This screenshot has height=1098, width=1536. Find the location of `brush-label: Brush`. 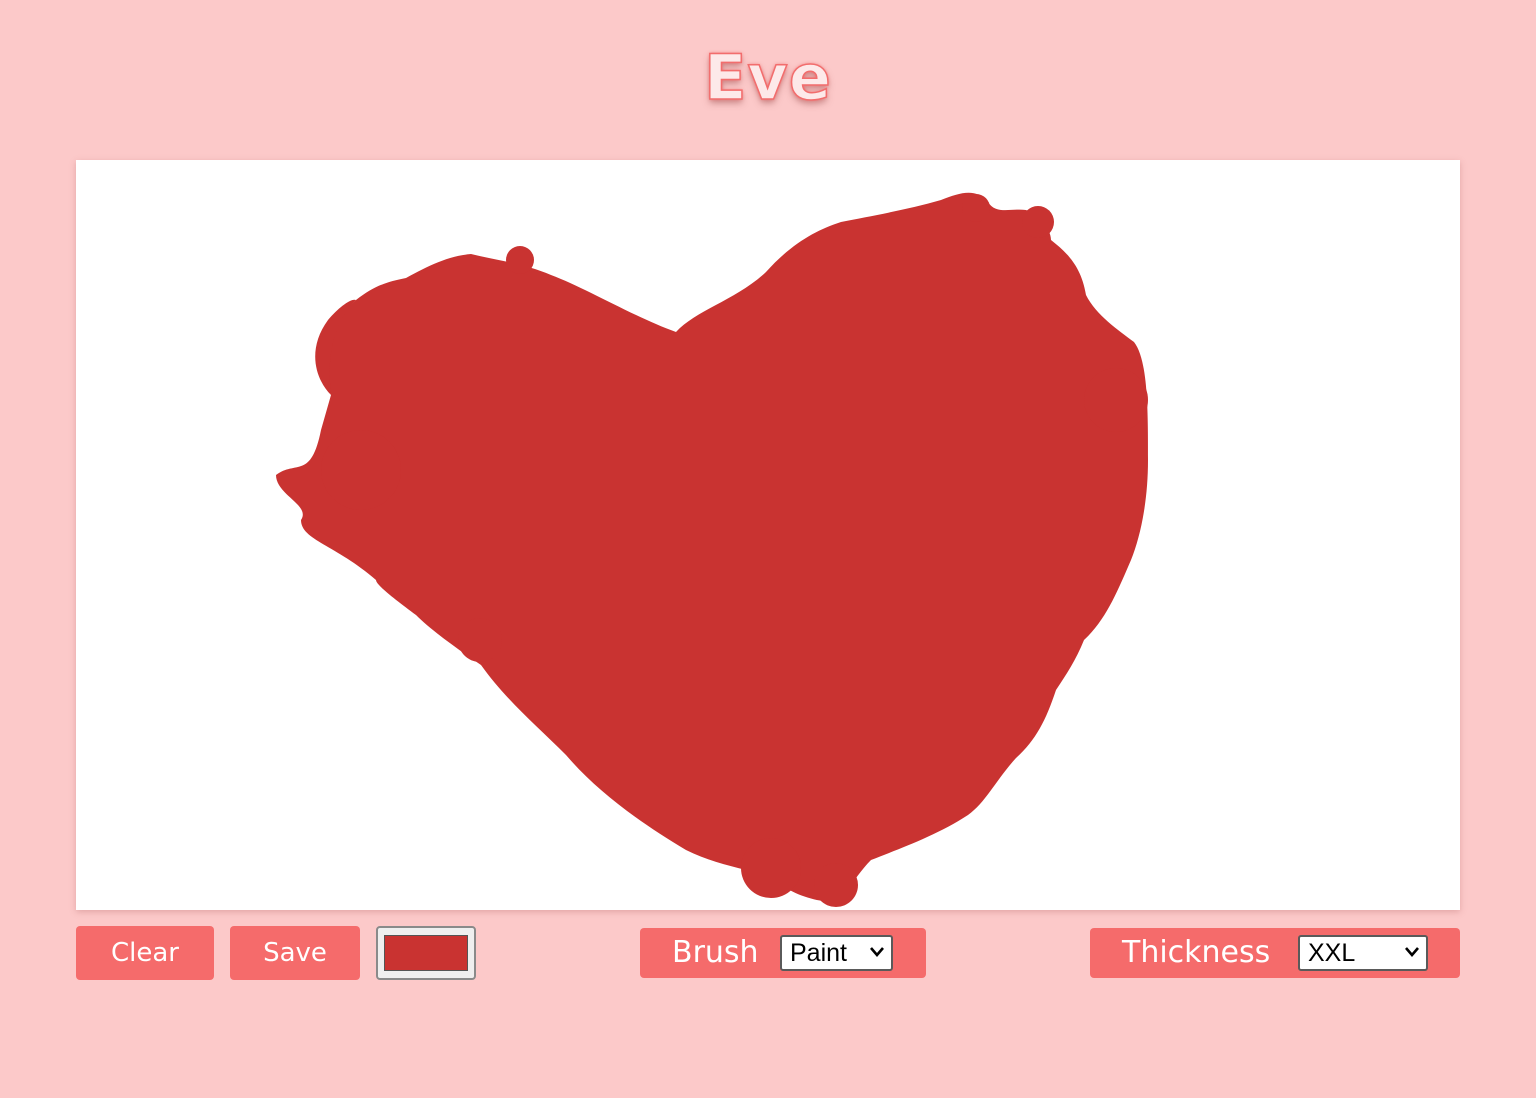

brush-label: Brush is located at coordinates (715, 952).